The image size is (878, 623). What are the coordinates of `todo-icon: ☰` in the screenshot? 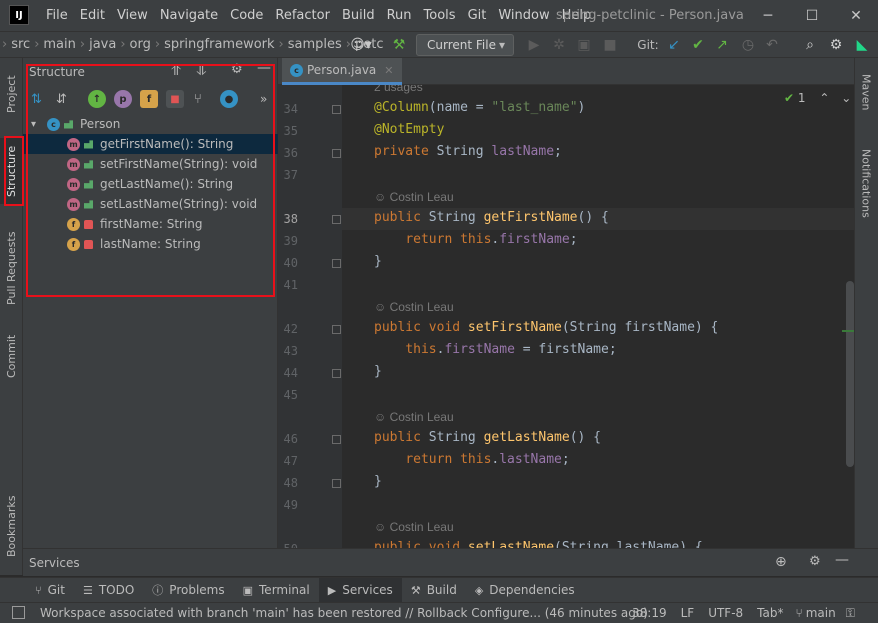 It's located at (87, 590).